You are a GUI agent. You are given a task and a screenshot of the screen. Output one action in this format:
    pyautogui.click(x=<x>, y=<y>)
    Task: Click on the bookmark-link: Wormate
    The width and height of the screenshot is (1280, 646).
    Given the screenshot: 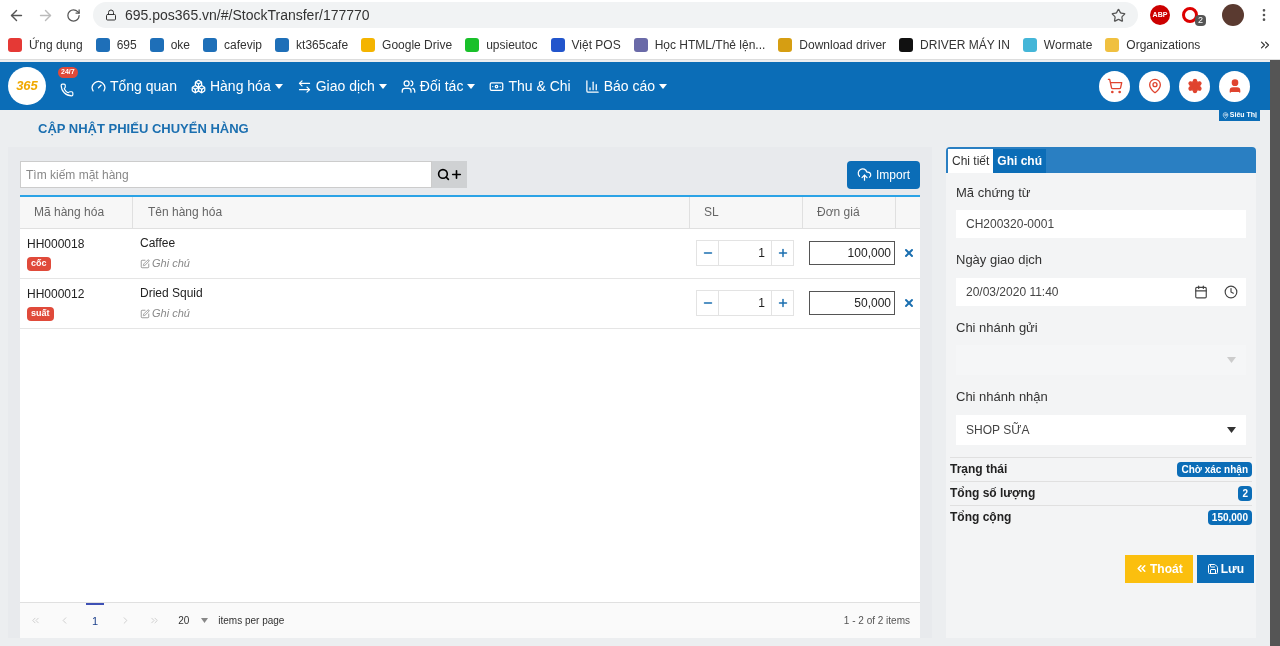 What is the action you would take?
    pyautogui.click(x=1068, y=44)
    